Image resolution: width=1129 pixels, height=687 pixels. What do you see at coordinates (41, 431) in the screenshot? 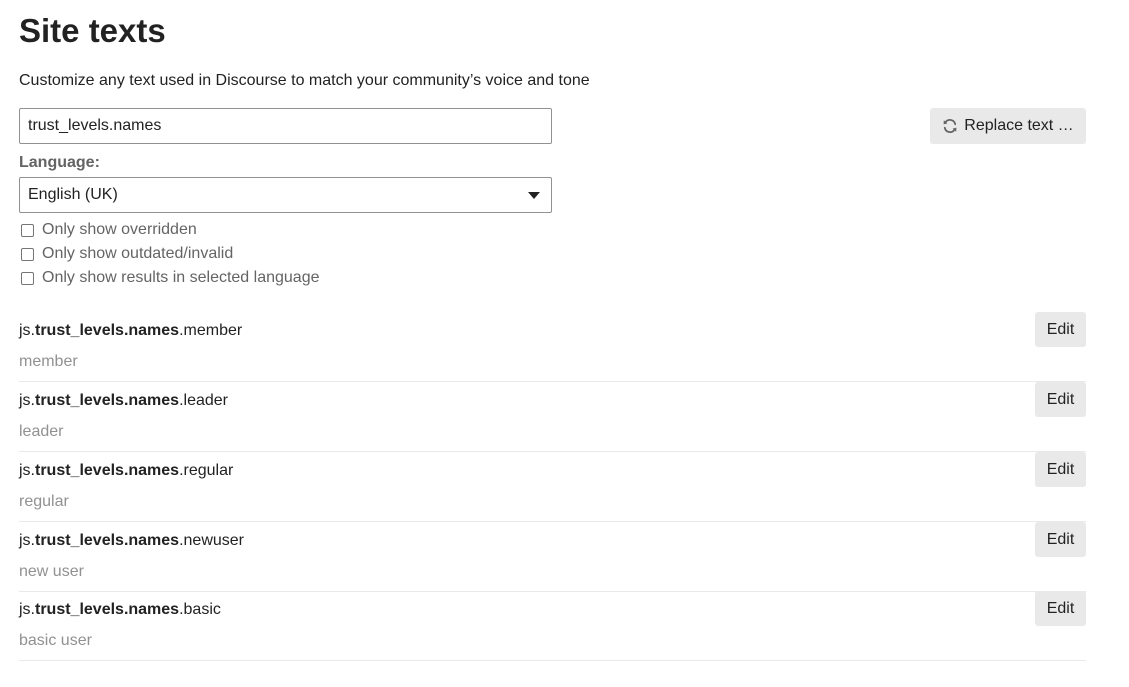
I see `result-value: leader` at bounding box center [41, 431].